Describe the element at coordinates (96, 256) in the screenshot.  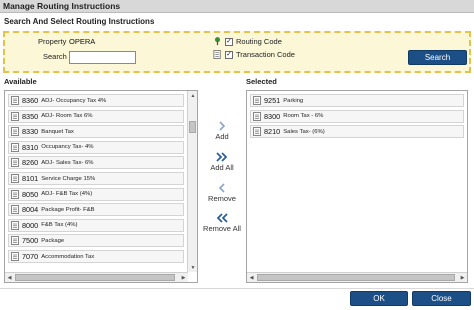
I see `list-item: 7070 Accommodation Tax` at that location.